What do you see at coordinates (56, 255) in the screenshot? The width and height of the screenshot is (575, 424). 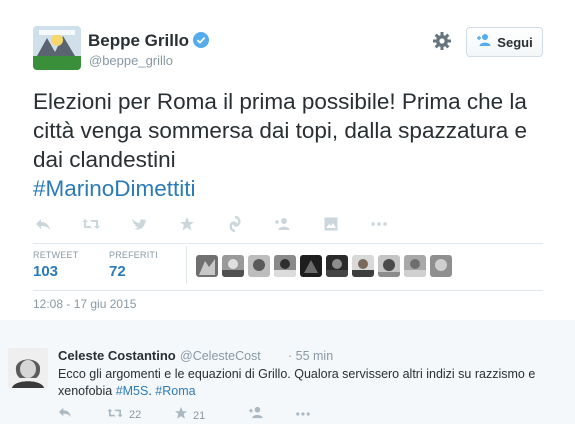 I see `retweet-stat-label: RETWEET` at bounding box center [56, 255].